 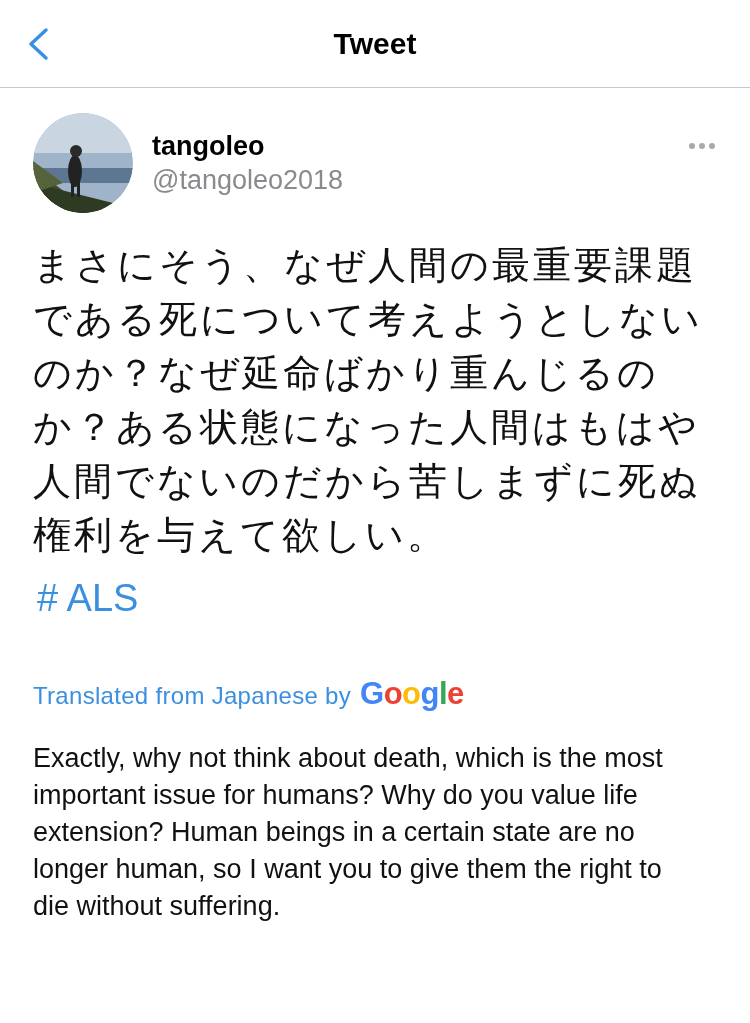 I want to click on author-name: tangoleo, so click(x=209, y=146).